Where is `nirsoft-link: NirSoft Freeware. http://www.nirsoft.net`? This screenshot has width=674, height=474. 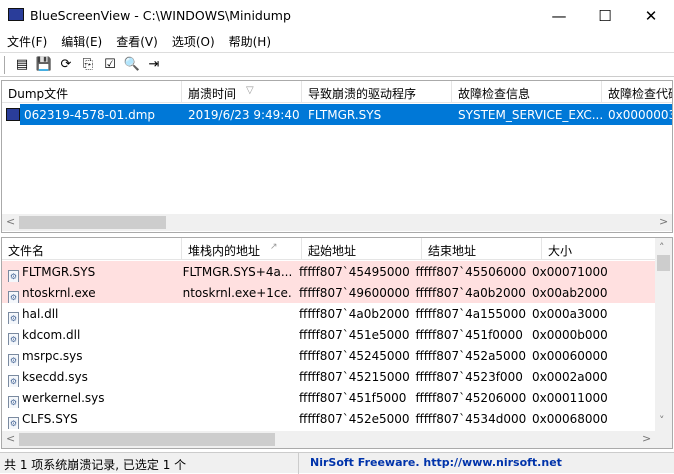 nirsoft-link: NirSoft Freeware. http://www.nirsoft.net is located at coordinates (436, 462).